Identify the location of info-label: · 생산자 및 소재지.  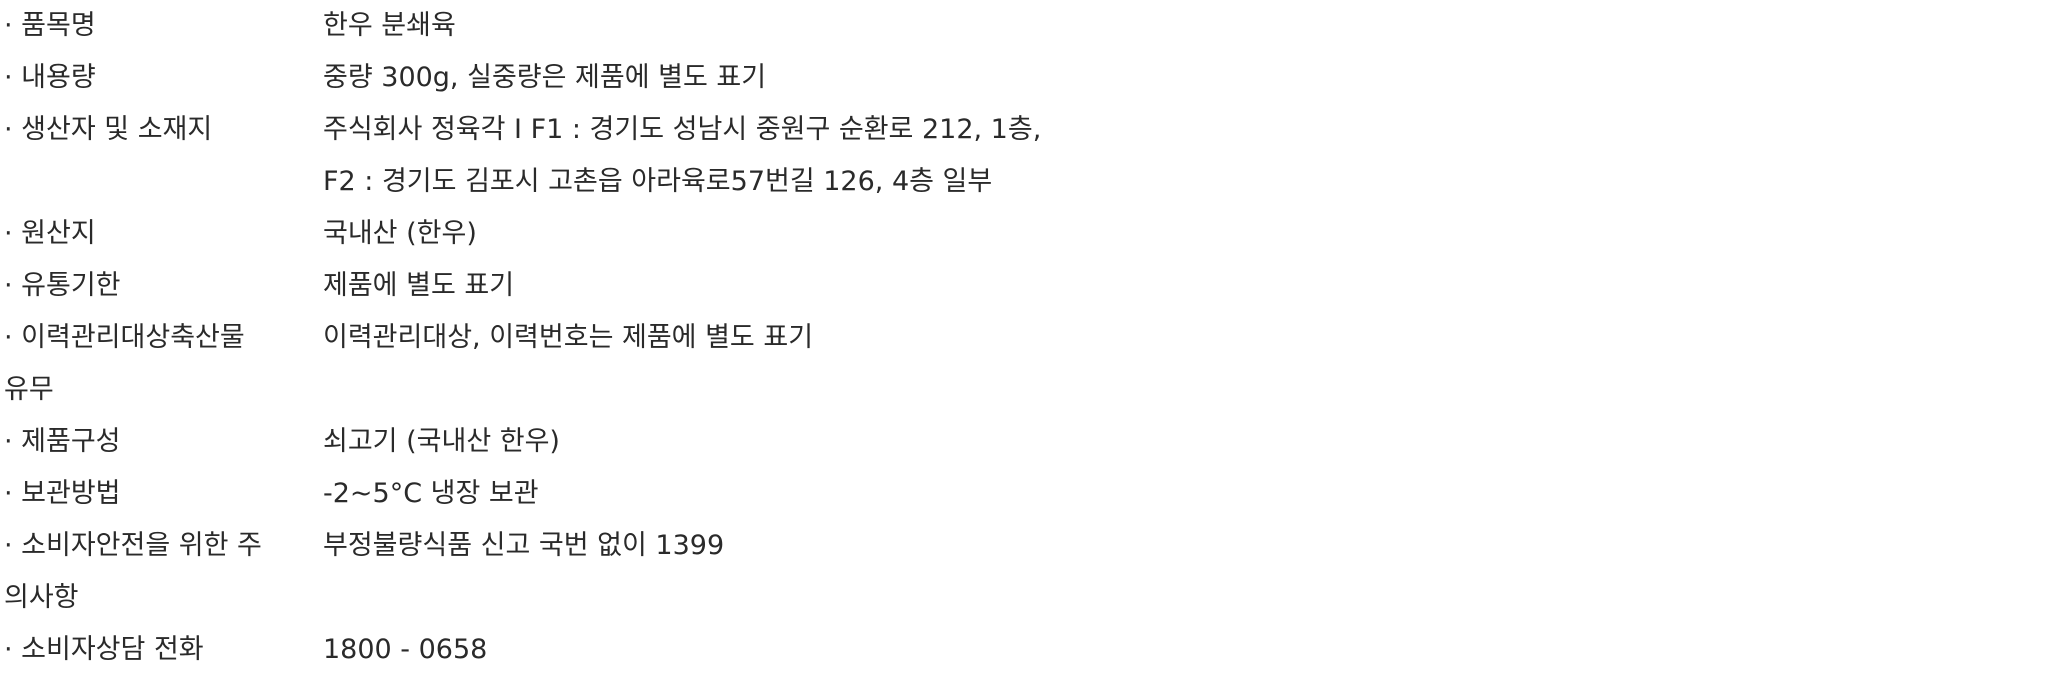
(108, 129).